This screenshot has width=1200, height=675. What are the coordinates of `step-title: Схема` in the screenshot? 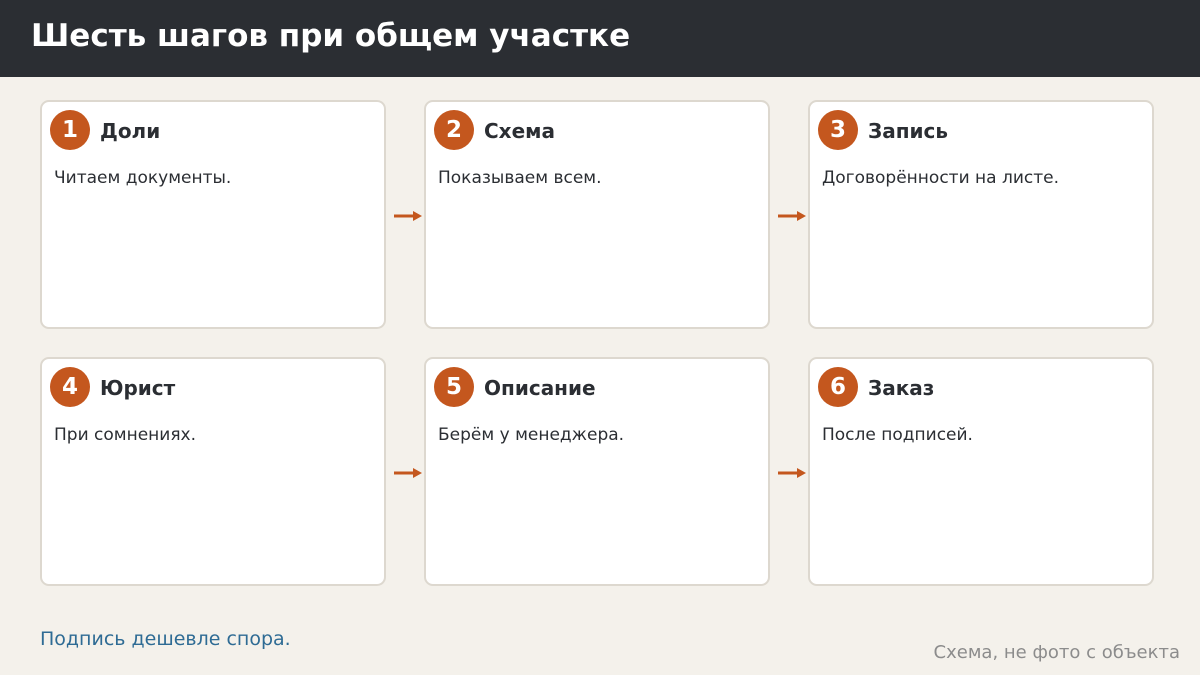 It's located at (519, 131).